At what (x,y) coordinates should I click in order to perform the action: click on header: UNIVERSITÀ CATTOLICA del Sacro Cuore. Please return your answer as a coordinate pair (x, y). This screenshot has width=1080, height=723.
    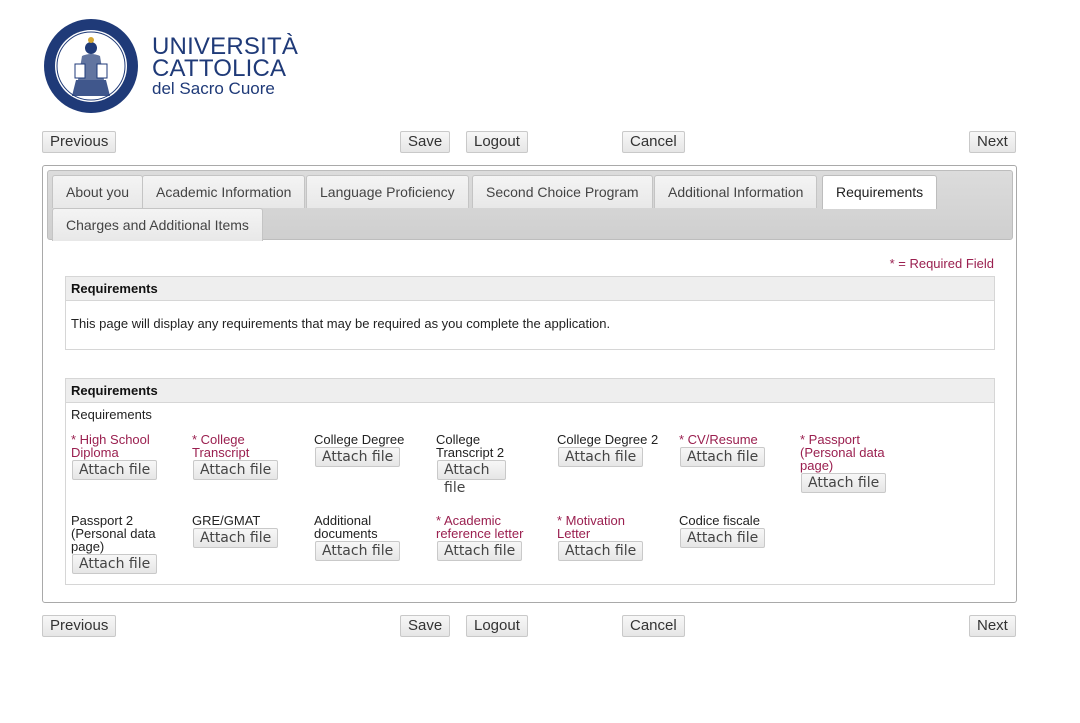
    Looking at the image, I should click on (242, 65).